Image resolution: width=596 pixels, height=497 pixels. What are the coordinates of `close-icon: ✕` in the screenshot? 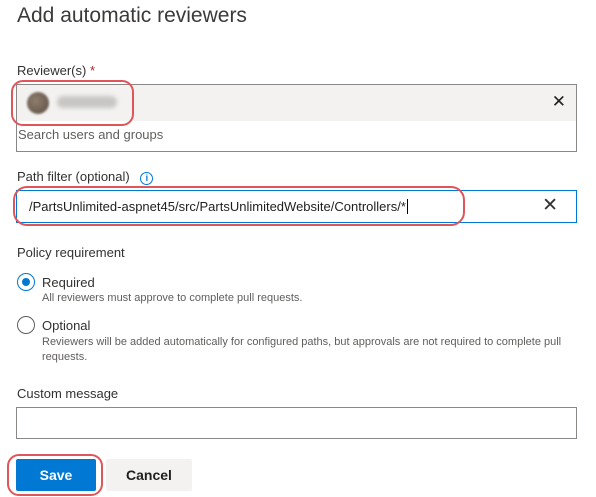 It's located at (559, 102).